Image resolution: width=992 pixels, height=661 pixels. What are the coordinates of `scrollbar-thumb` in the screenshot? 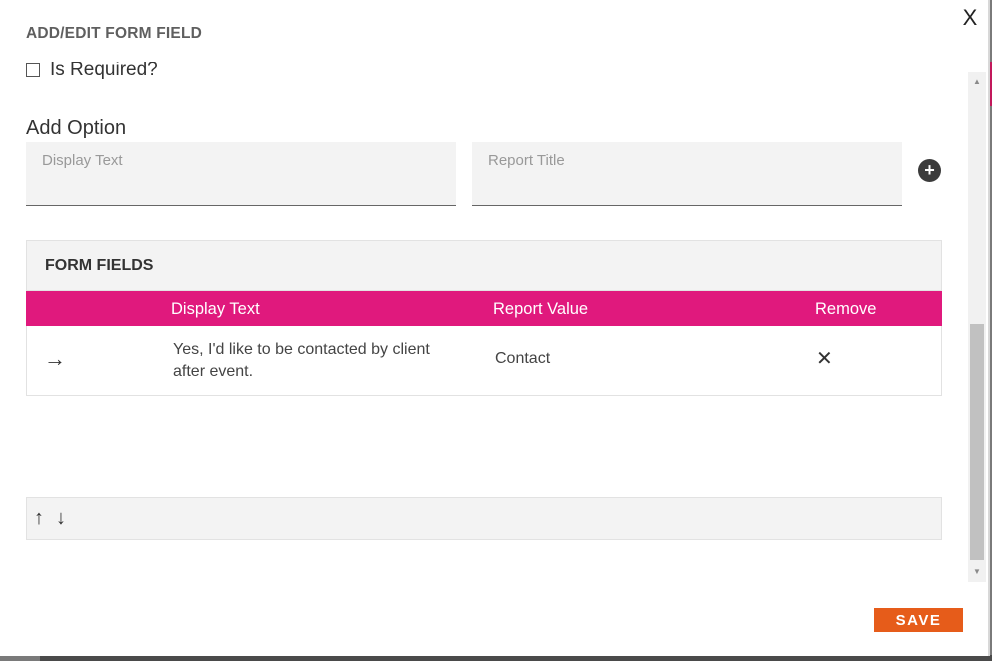 It's located at (977, 442).